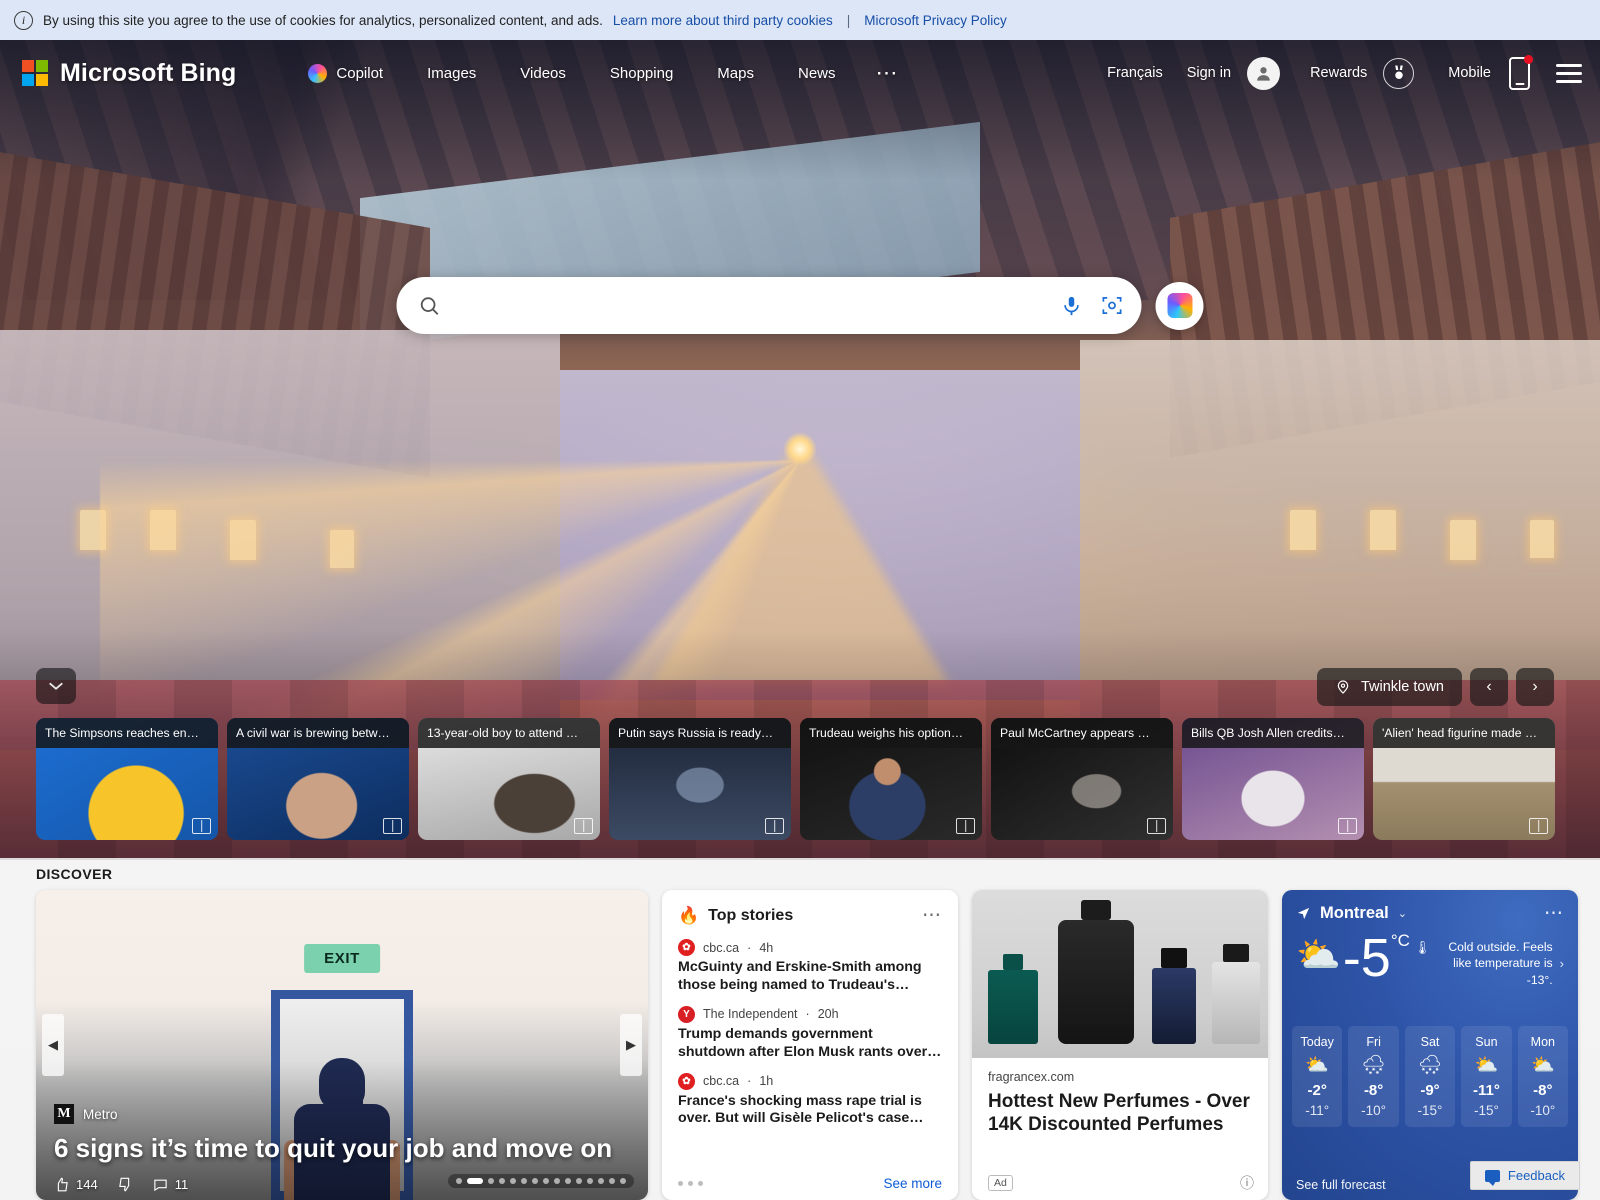 The height and width of the screenshot is (1200, 1600). Describe the element at coordinates (1543, 1076) in the screenshot. I see `forecast-day: Mon ⛅ -8° -10°` at that location.